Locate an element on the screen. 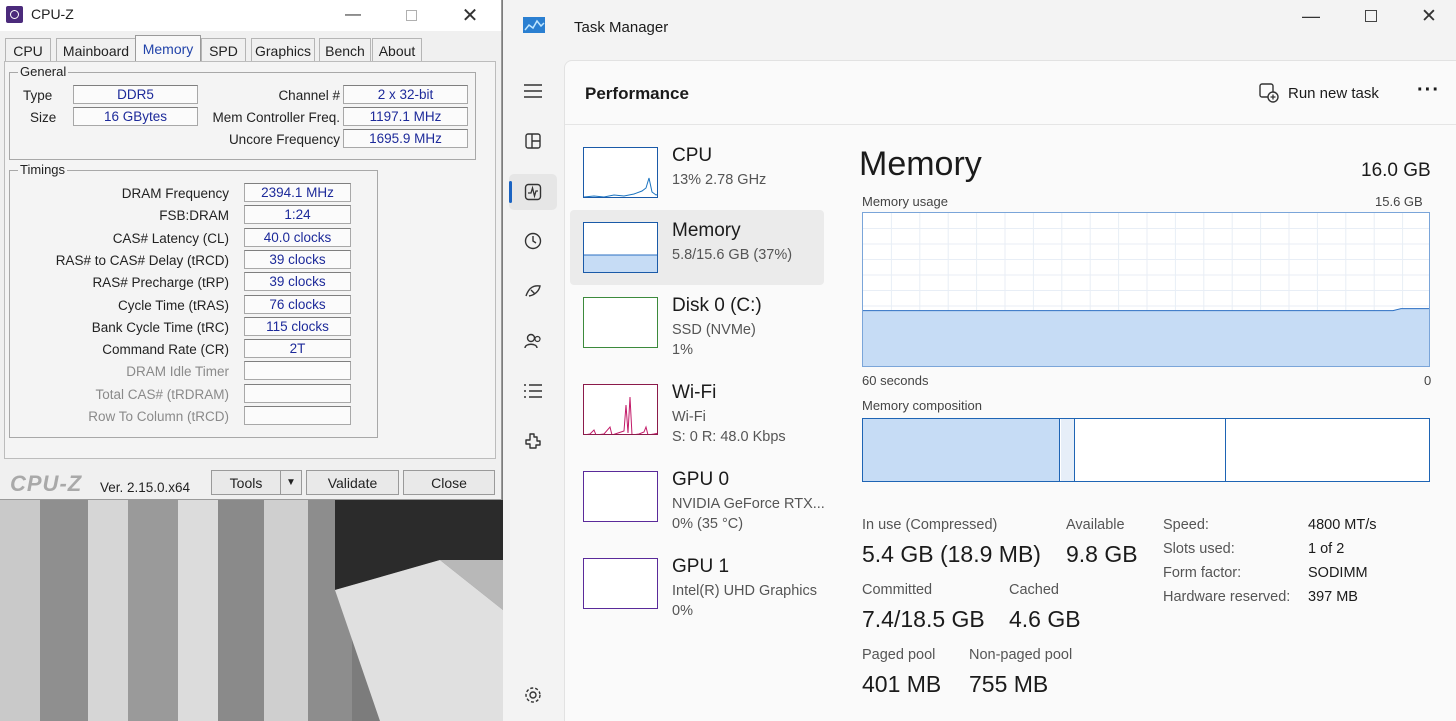 This screenshot has height=721, width=1456. resource-detail: SSD (NVMe) is located at coordinates (714, 330).